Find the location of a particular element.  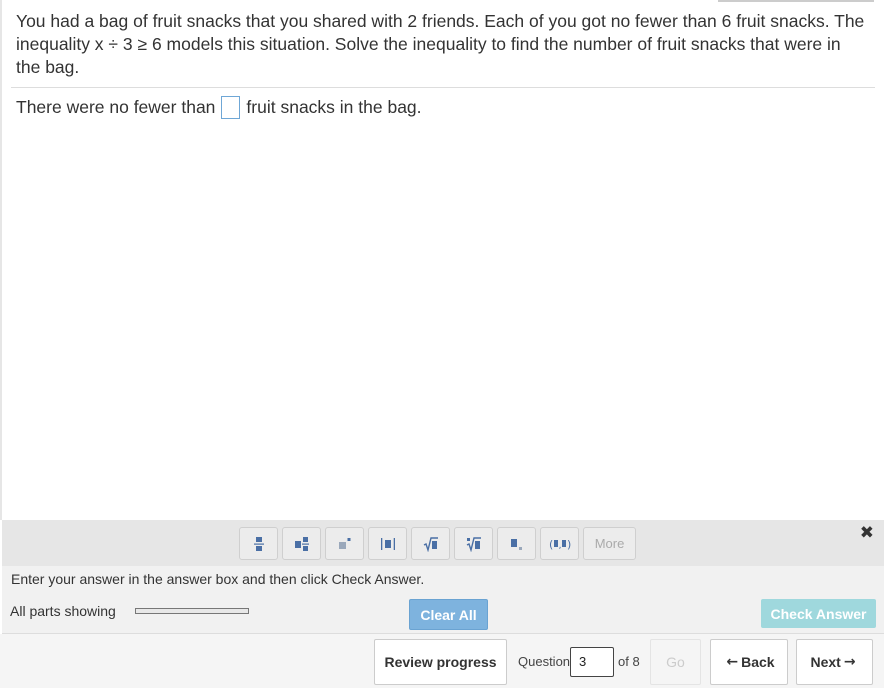

mixed-number-button is located at coordinates (301, 543).